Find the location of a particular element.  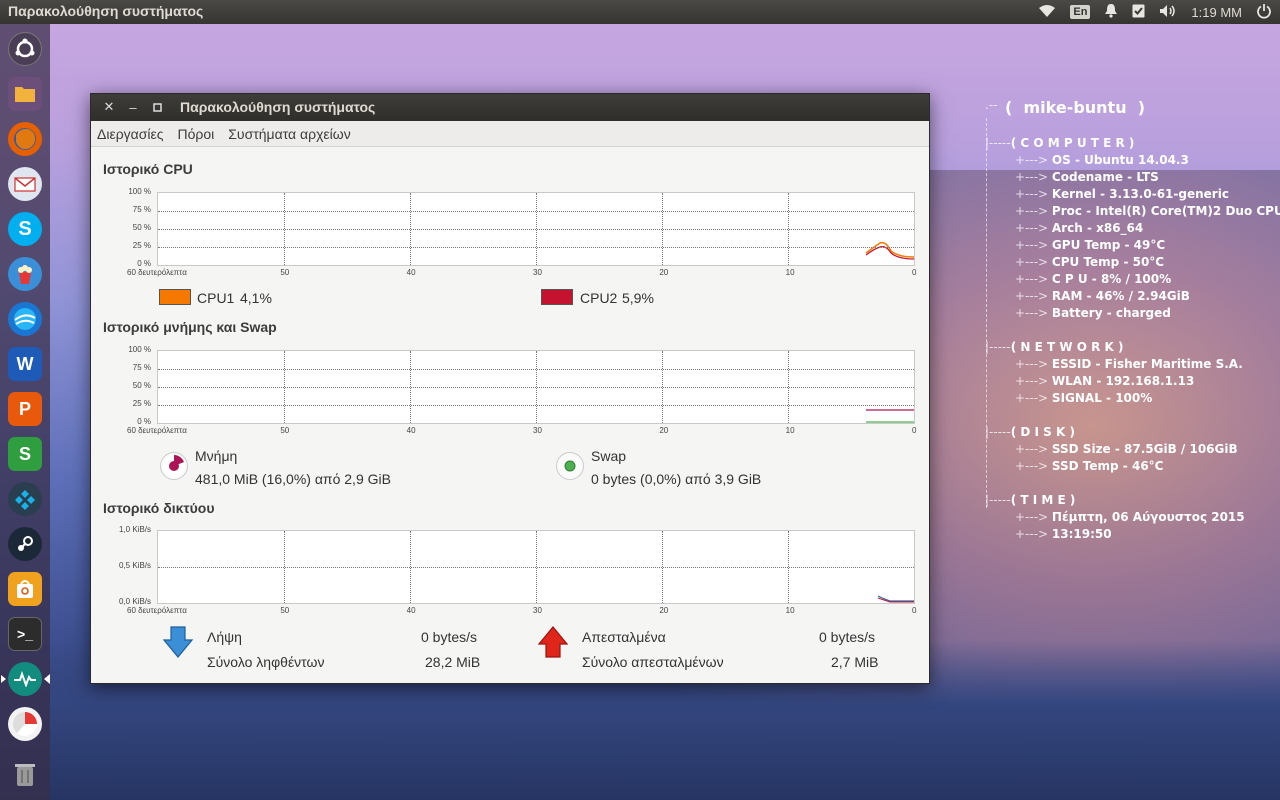

dash-icon is located at coordinates (25, 49).